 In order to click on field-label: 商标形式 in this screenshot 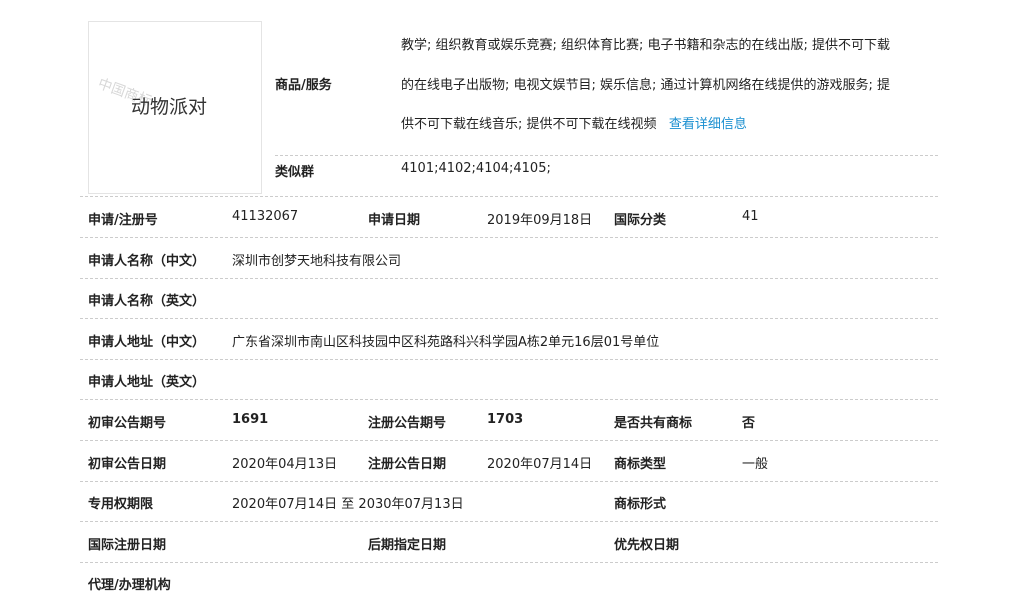, I will do `click(640, 505)`.